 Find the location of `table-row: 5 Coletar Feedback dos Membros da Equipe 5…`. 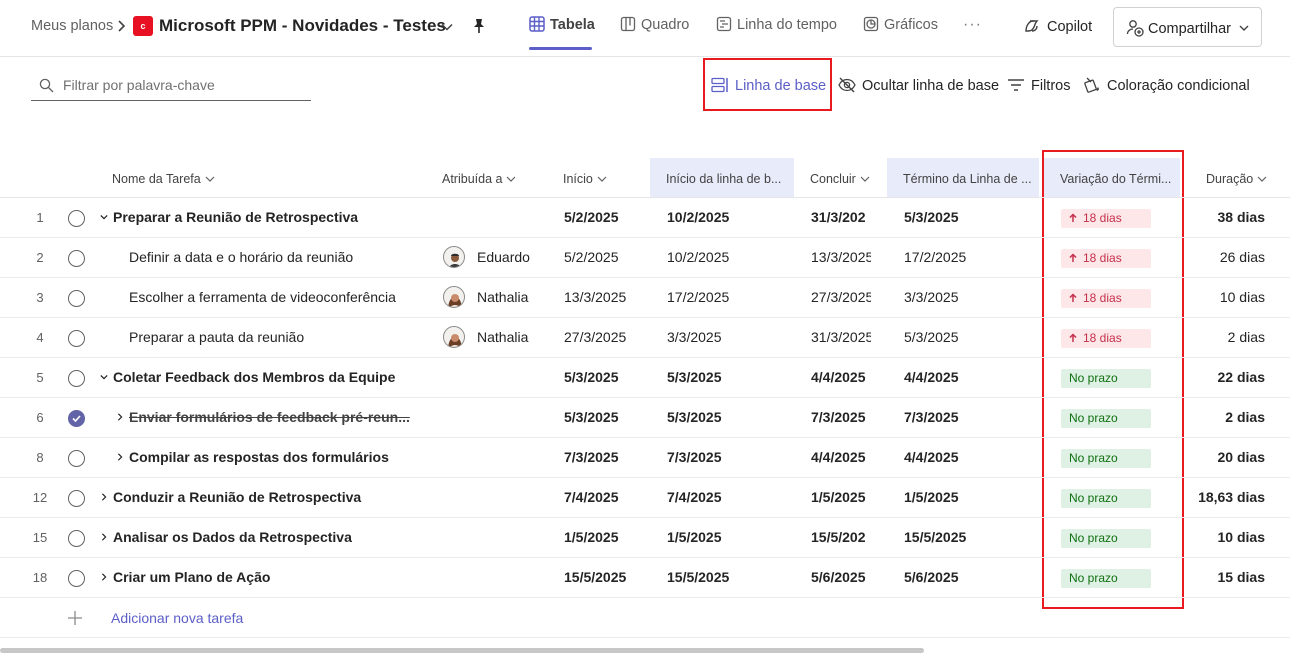

table-row: 5 Coletar Feedback dos Membros da Equipe 5… is located at coordinates (645, 378).